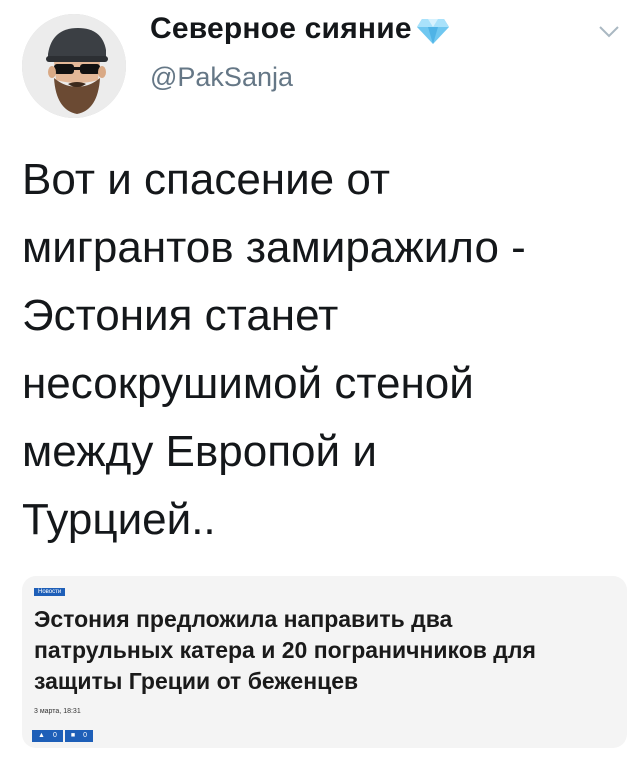  What do you see at coordinates (609, 32) in the screenshot?
I see `chevron-down-icon` at bounding box center [609, 32].